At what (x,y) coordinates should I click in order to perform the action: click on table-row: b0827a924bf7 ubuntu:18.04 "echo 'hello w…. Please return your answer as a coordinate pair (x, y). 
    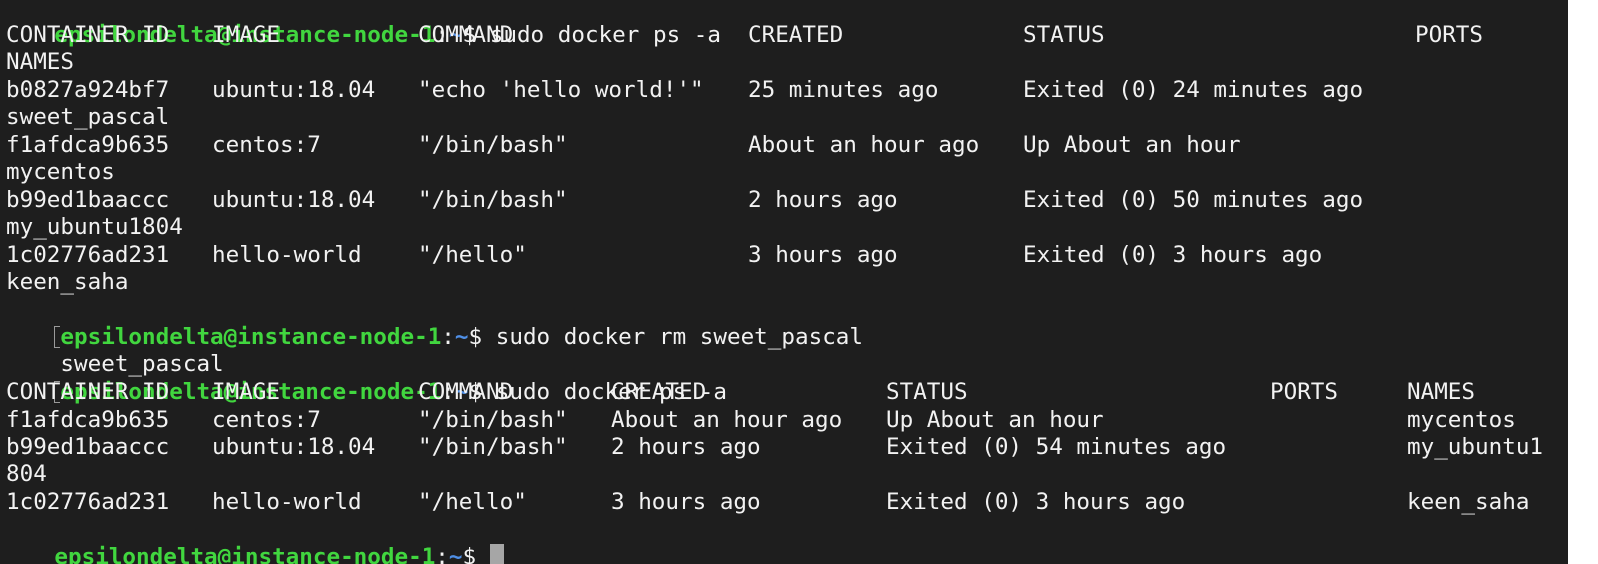
    Looking at the image, I should click on (684, 90).